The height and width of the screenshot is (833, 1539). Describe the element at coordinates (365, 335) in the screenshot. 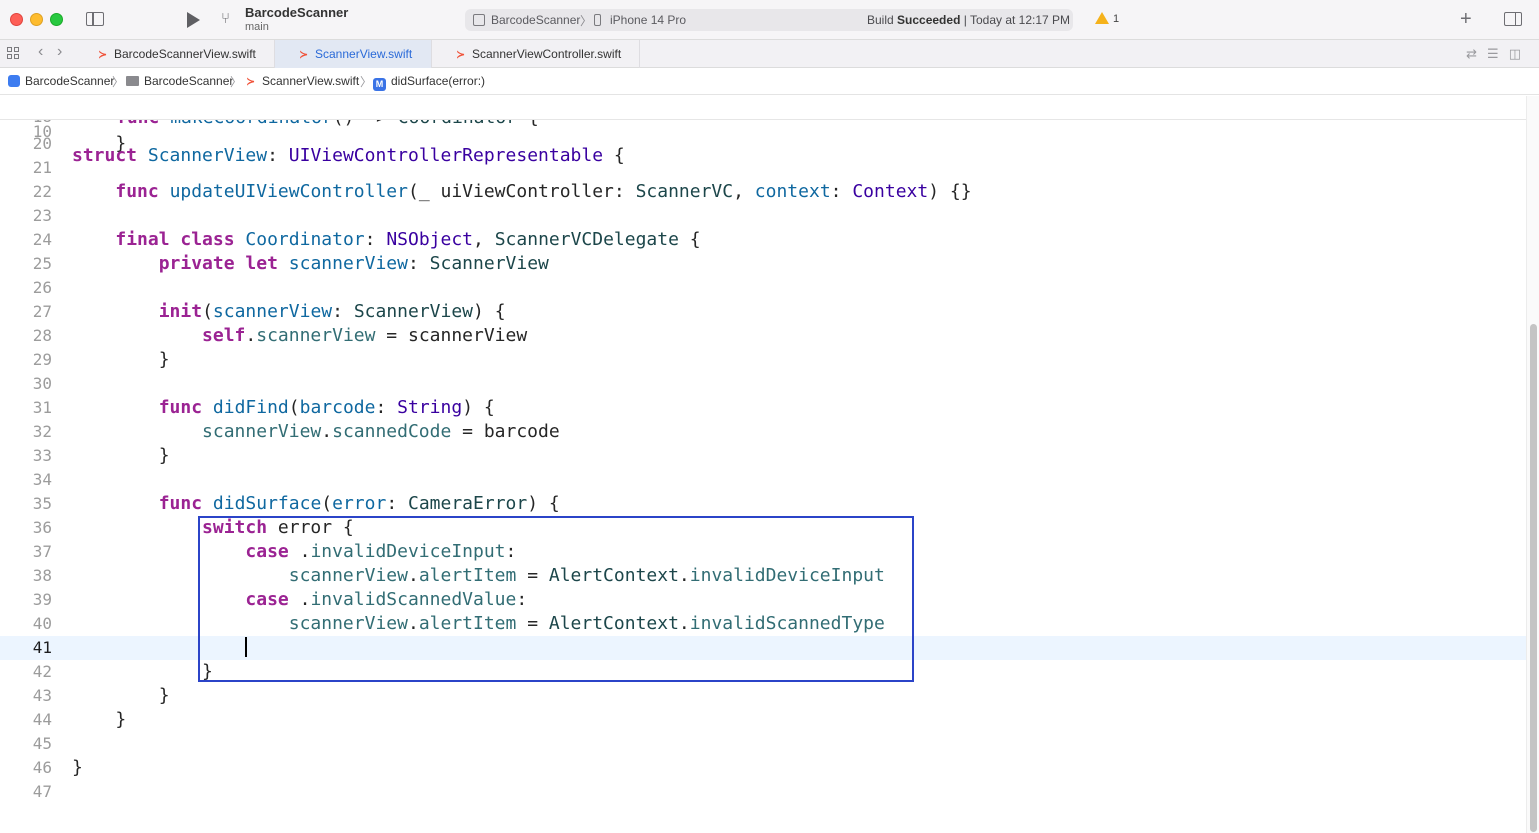

I see `code-text: self.scannerView = scannerView` at that location.